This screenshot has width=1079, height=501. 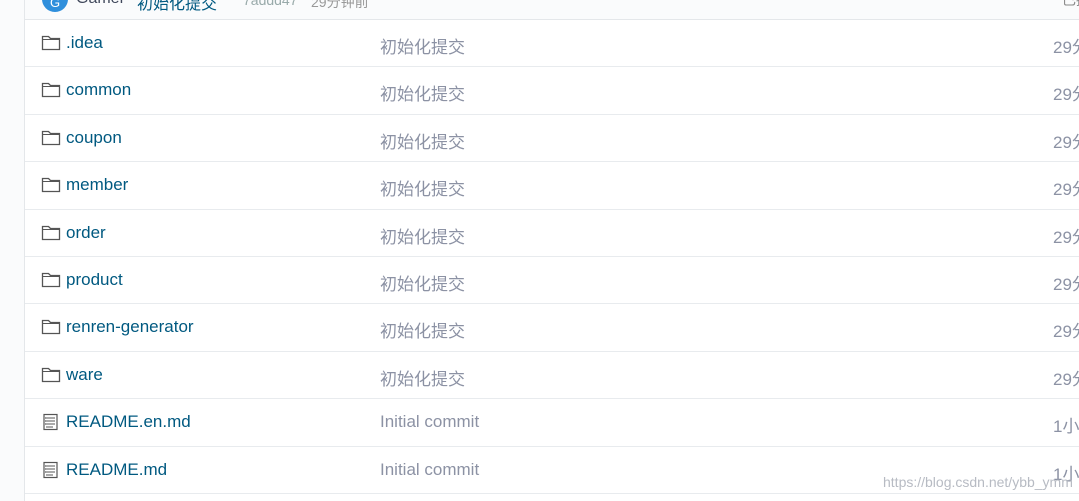 What do you see at coordinates (55, 6) in the screenshot?
I see `avatar: G` at bounding box center [55, 6].